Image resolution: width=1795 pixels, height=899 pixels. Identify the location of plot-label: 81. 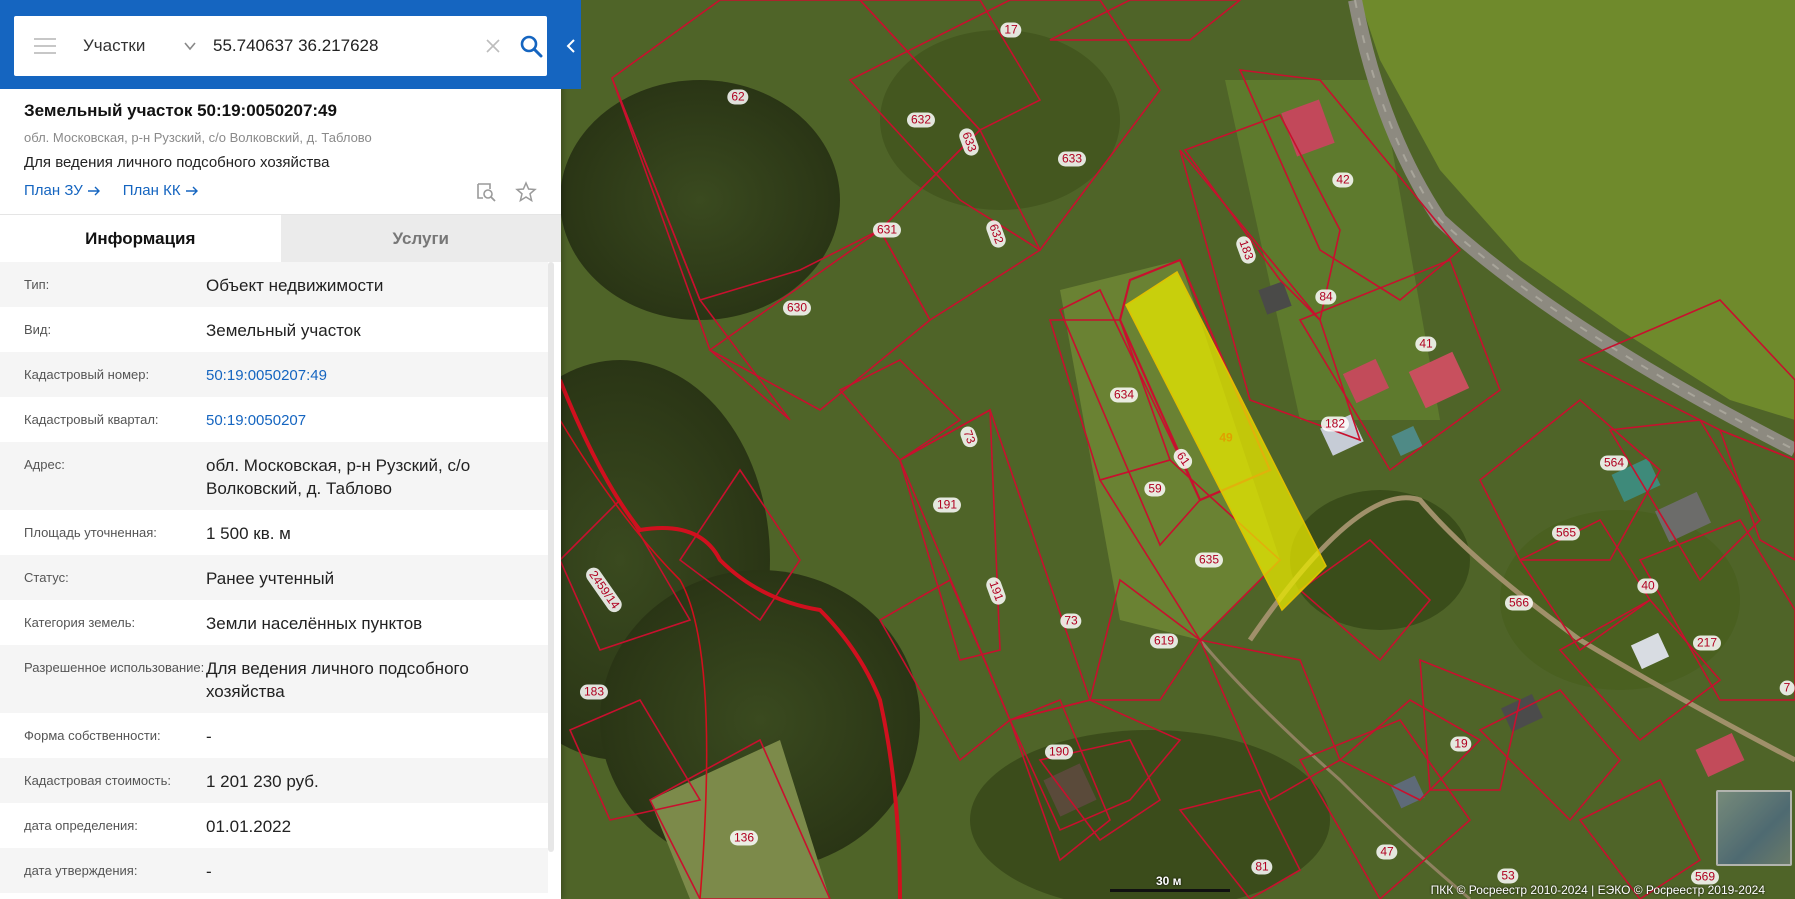
(1262, 867).